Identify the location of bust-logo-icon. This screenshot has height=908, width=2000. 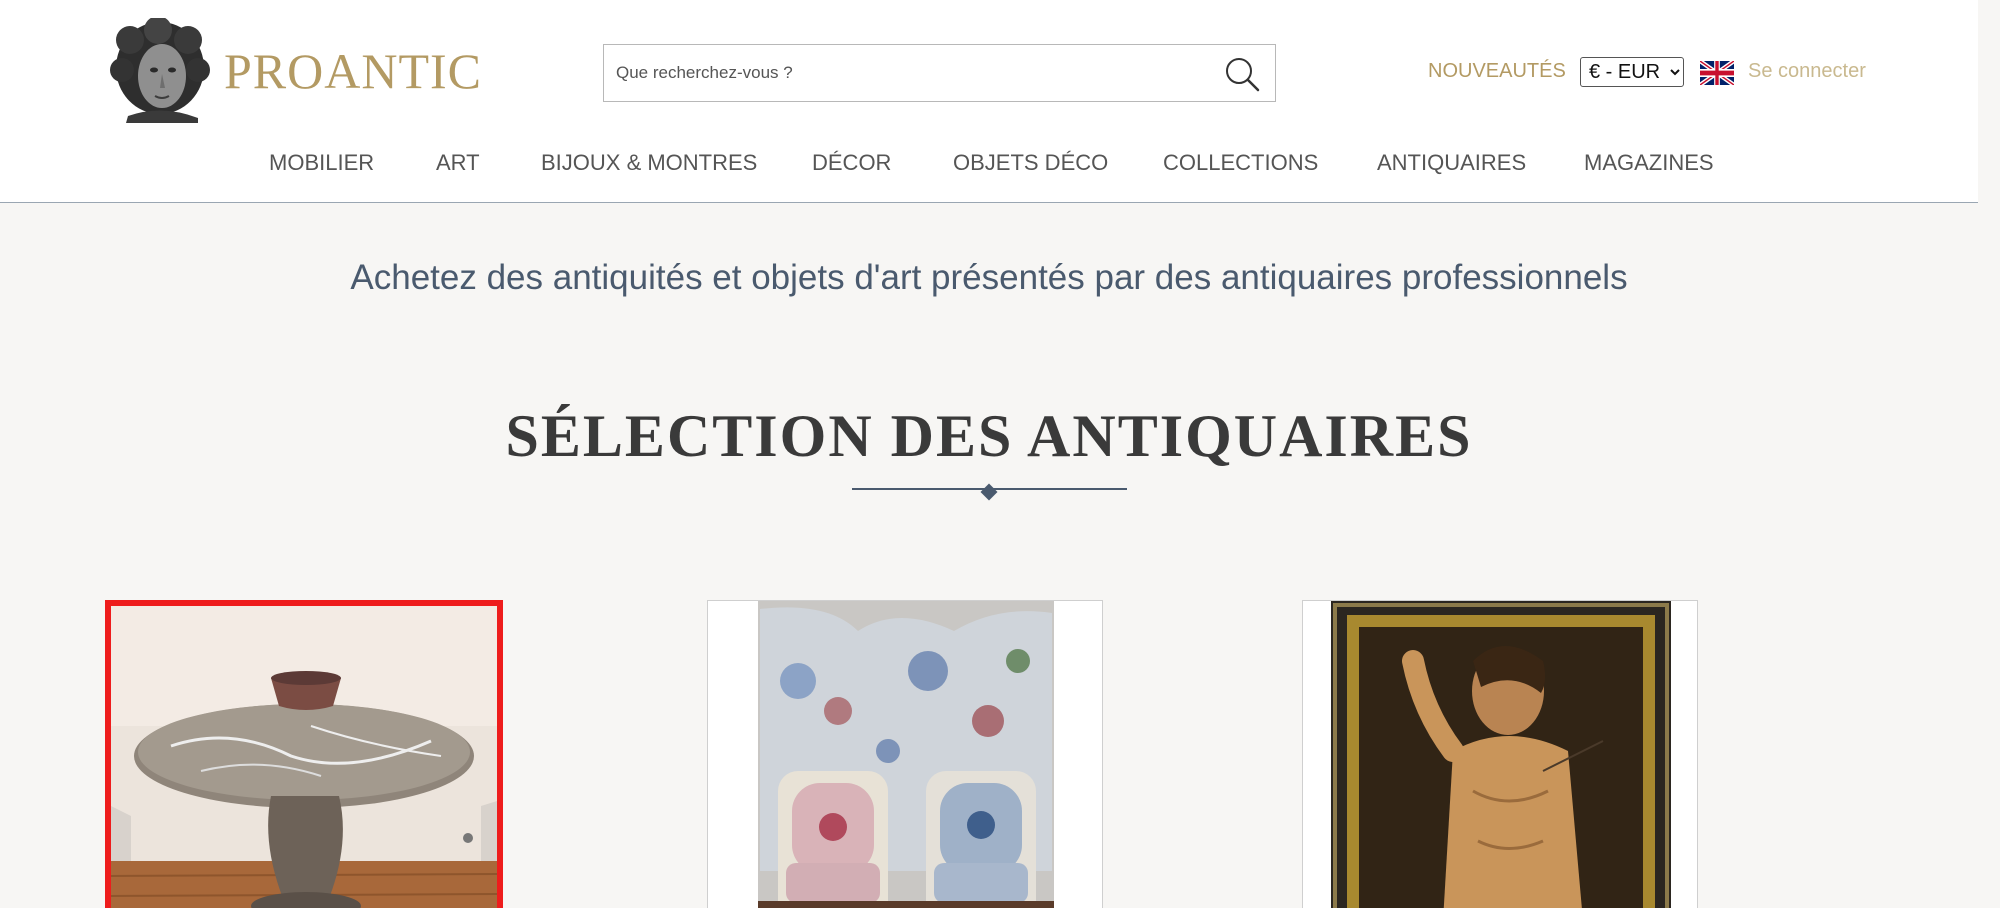
(160, 70).